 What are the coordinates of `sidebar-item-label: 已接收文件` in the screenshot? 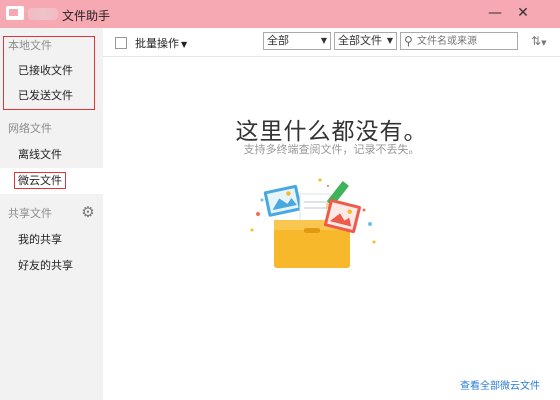 It's located at (45, 70).